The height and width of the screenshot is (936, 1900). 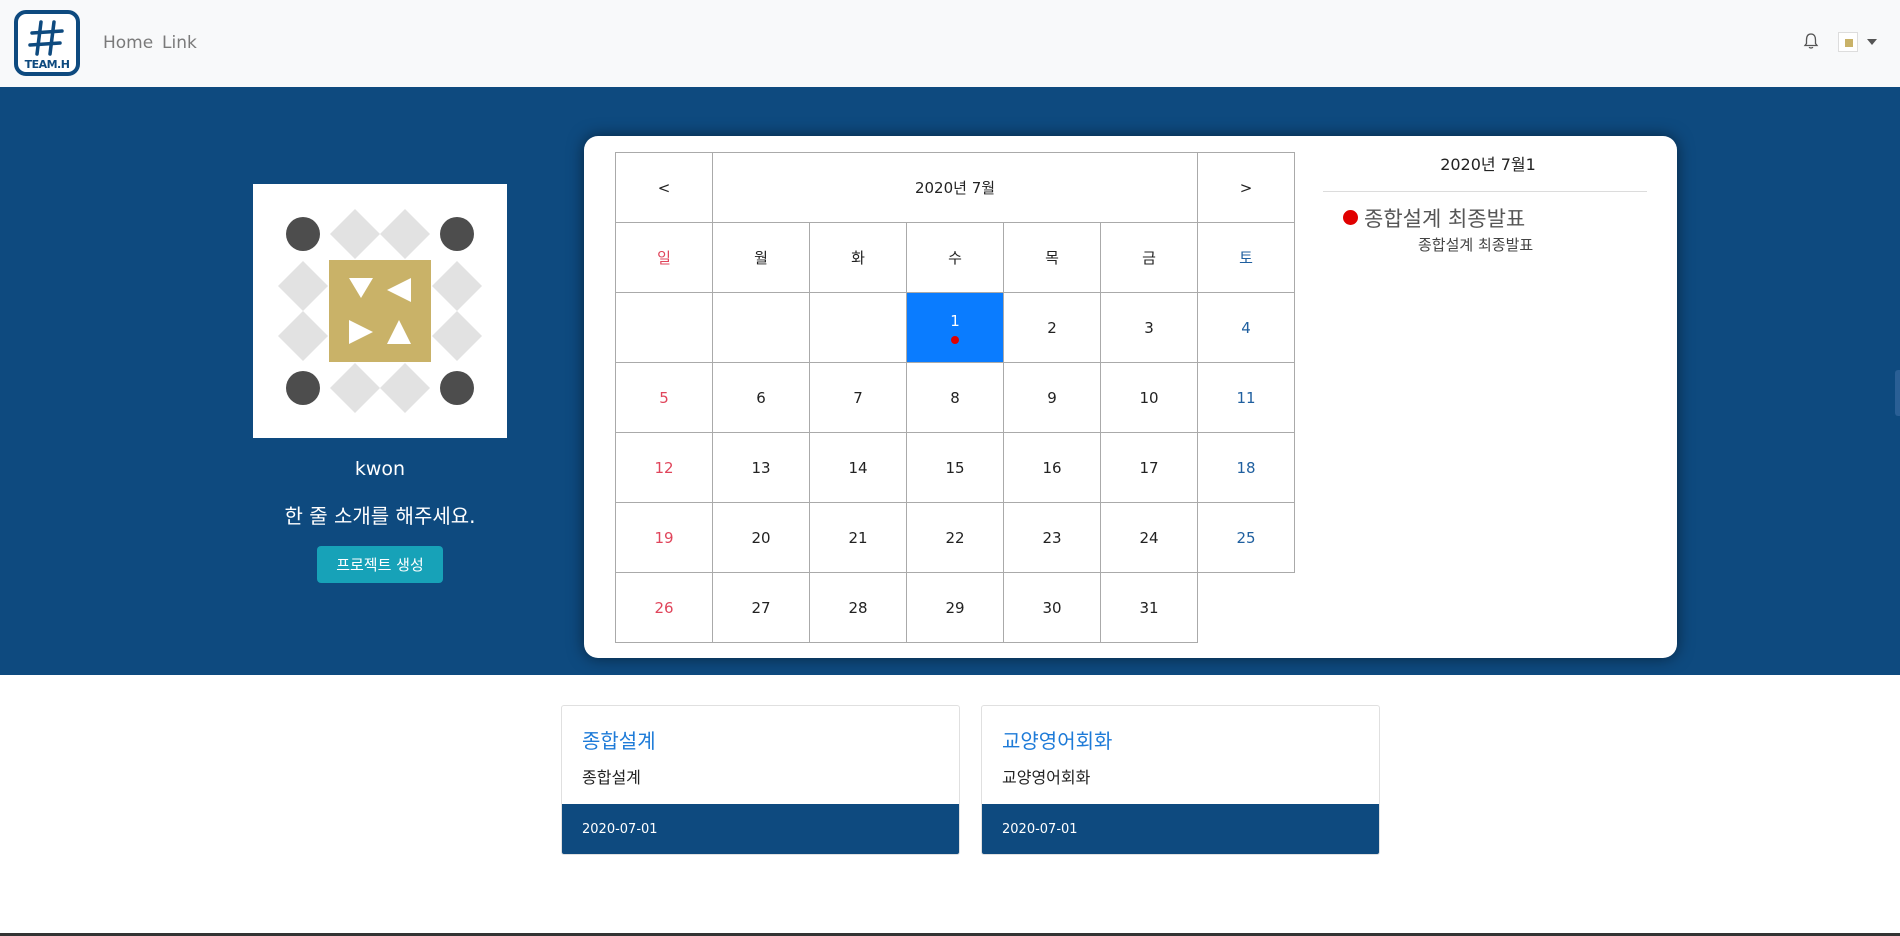 What do you see at coordinates (47, 64) in the screenshot?
I see `logo-text: TEAM.H` at bounding box center [47, 64].